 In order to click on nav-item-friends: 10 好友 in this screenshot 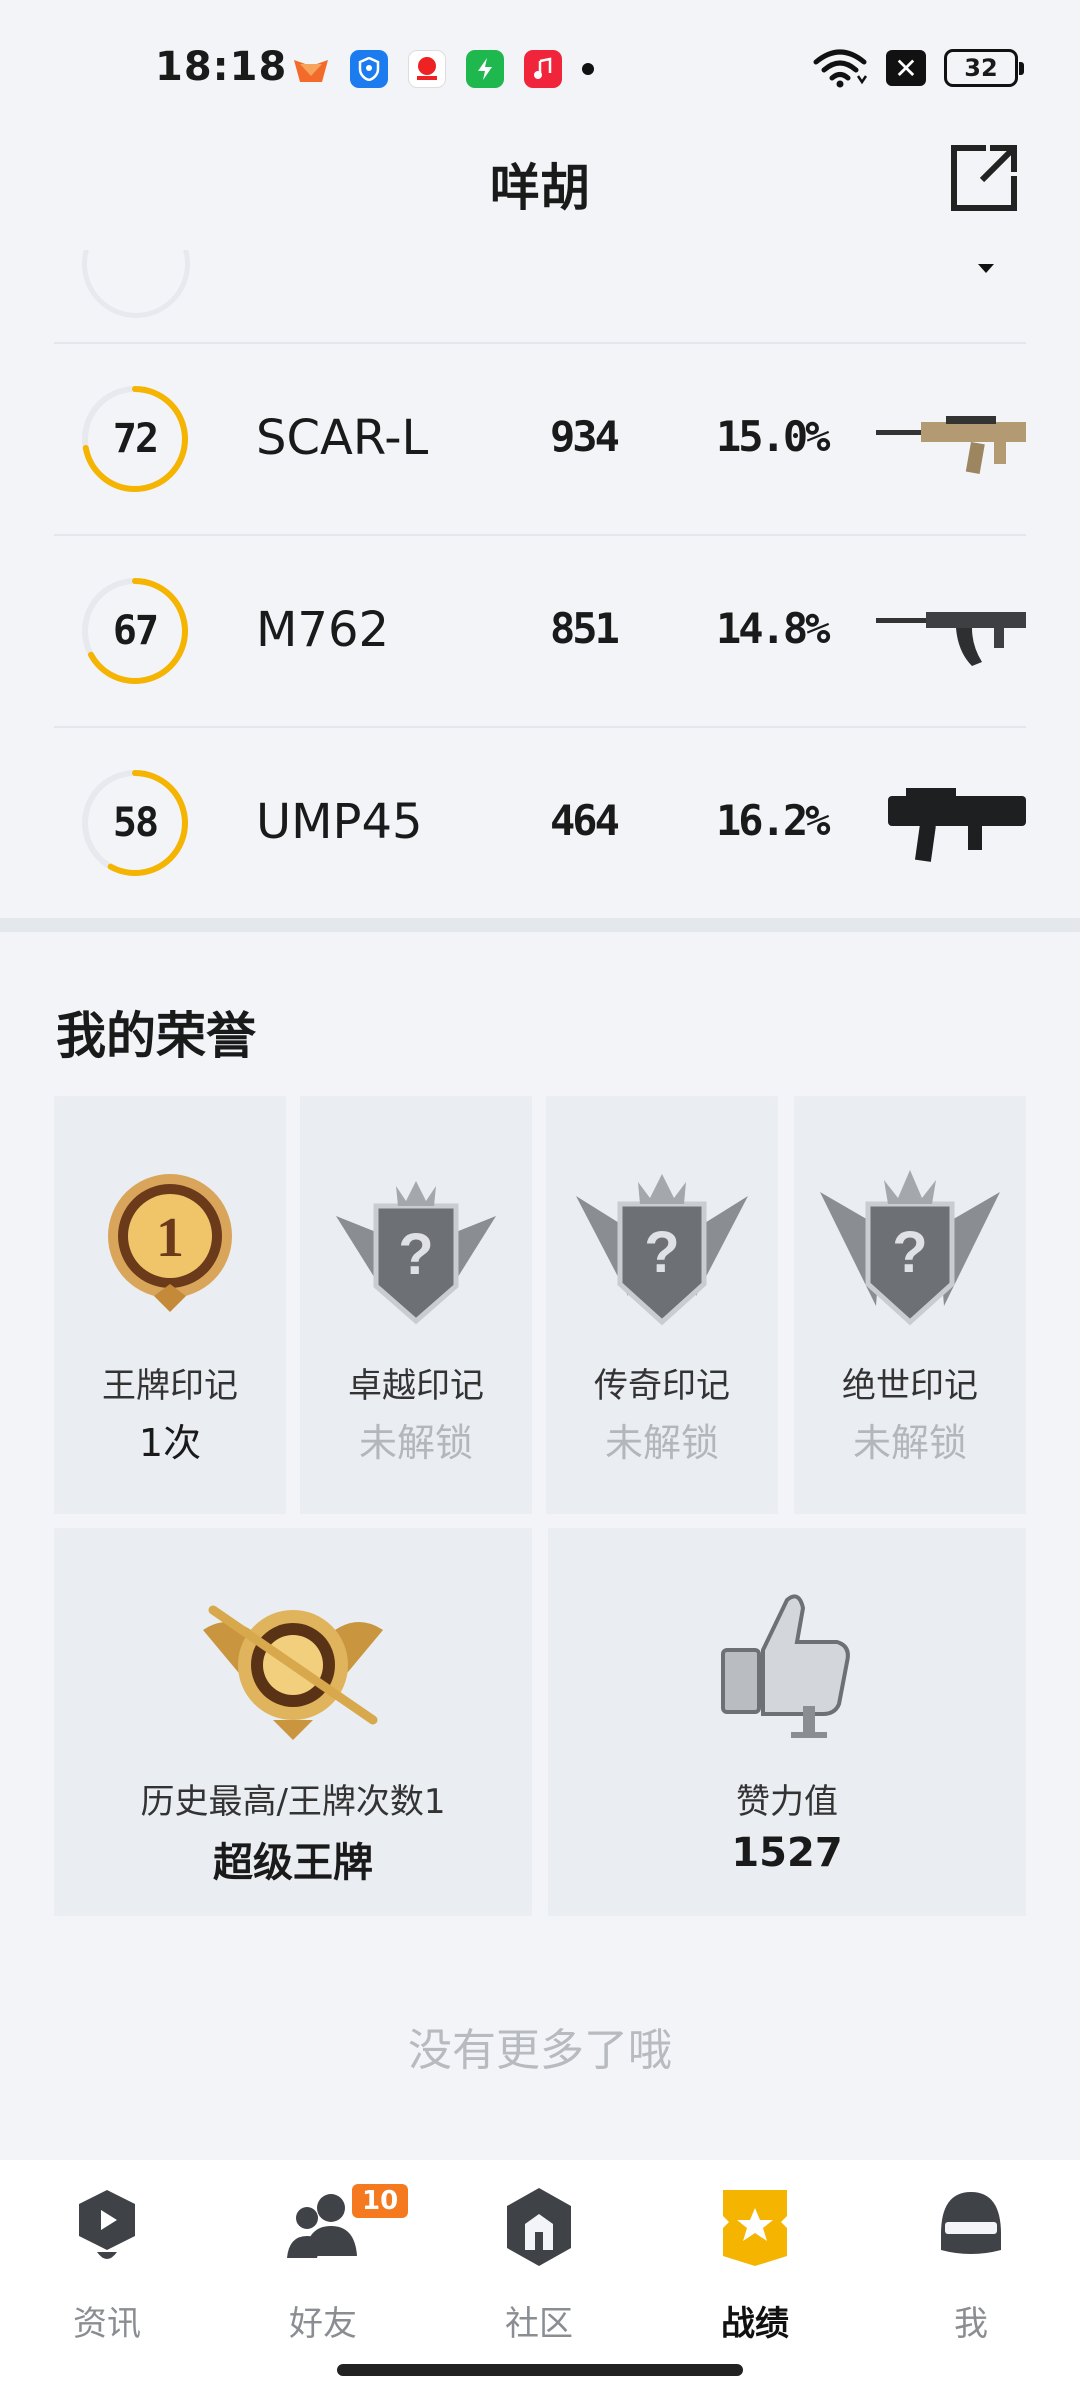, I will do `click(328, 2264)`.